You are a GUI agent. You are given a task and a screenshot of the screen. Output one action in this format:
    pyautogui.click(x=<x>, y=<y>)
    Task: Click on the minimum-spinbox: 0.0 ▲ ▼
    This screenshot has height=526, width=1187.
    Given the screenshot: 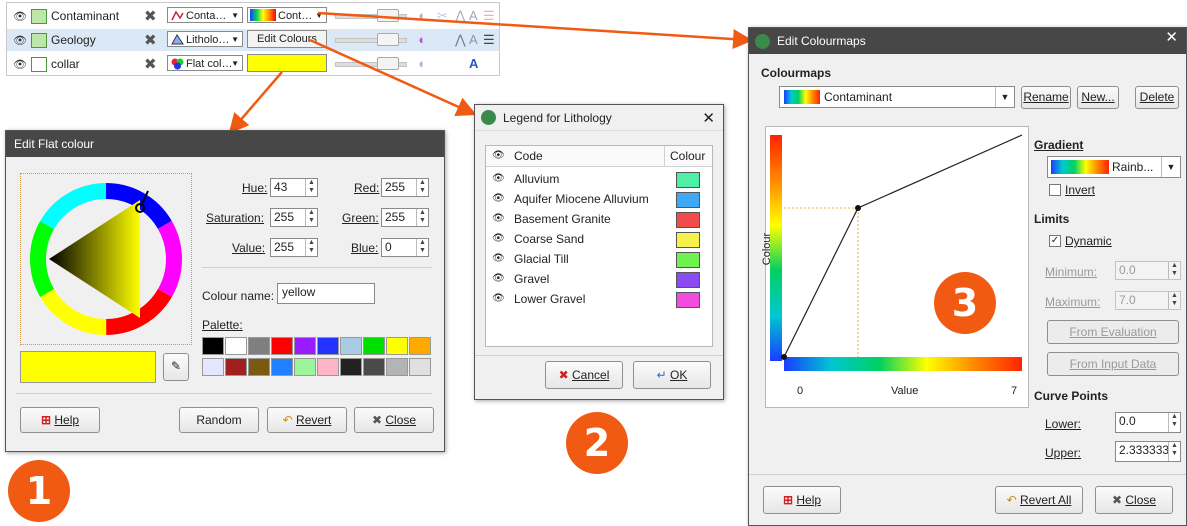 What is the action you would take?
    pyautogui.click(x=1148, y=270)
    